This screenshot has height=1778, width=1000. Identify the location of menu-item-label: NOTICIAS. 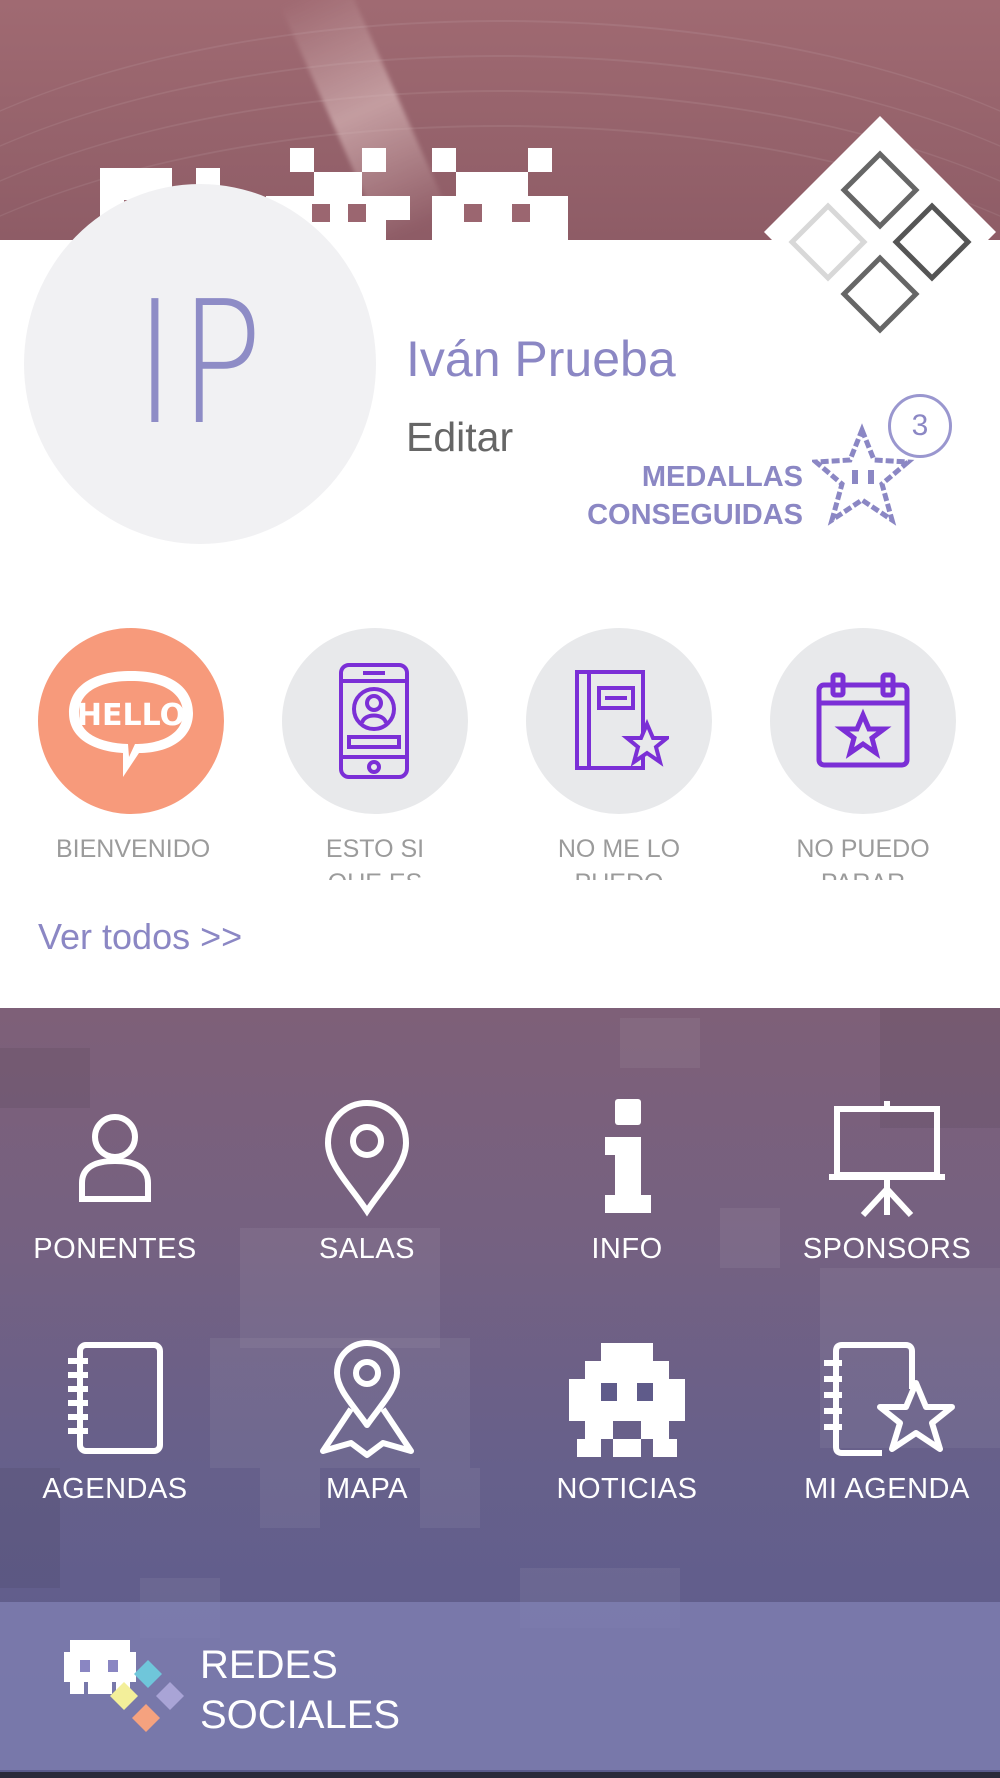
(627, 1489).